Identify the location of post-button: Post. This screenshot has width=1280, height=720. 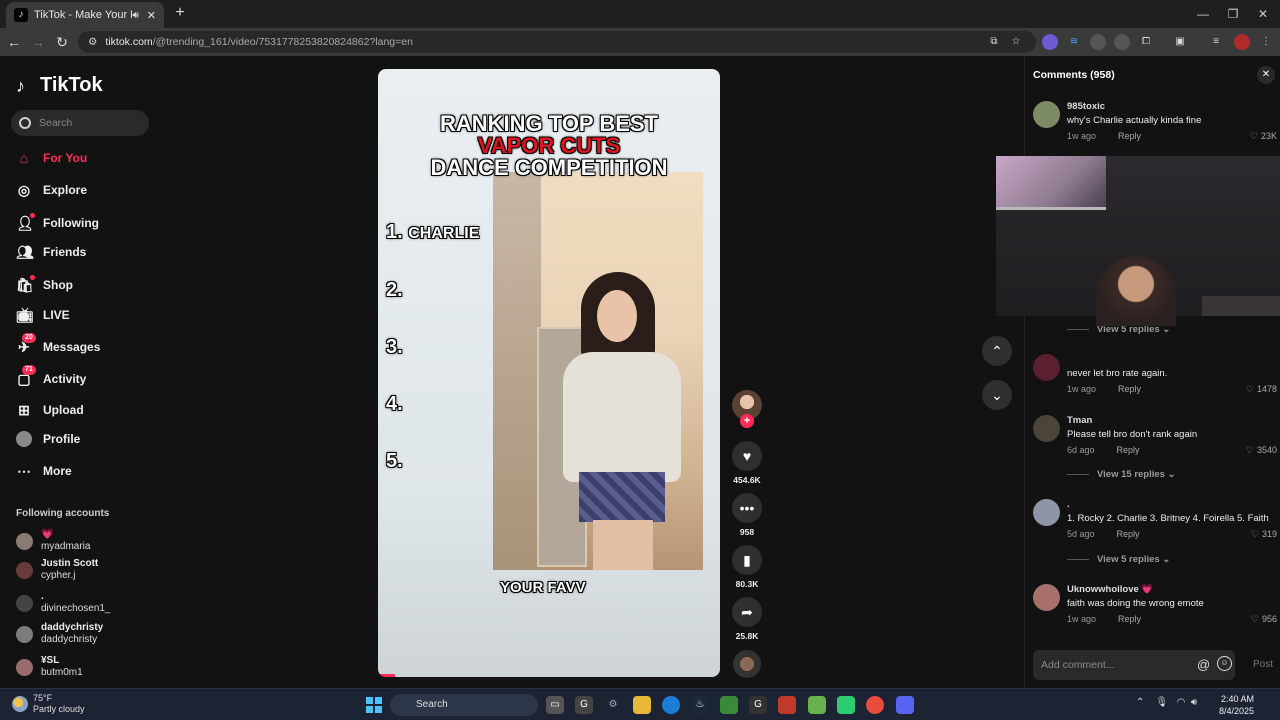
(1263, 664).